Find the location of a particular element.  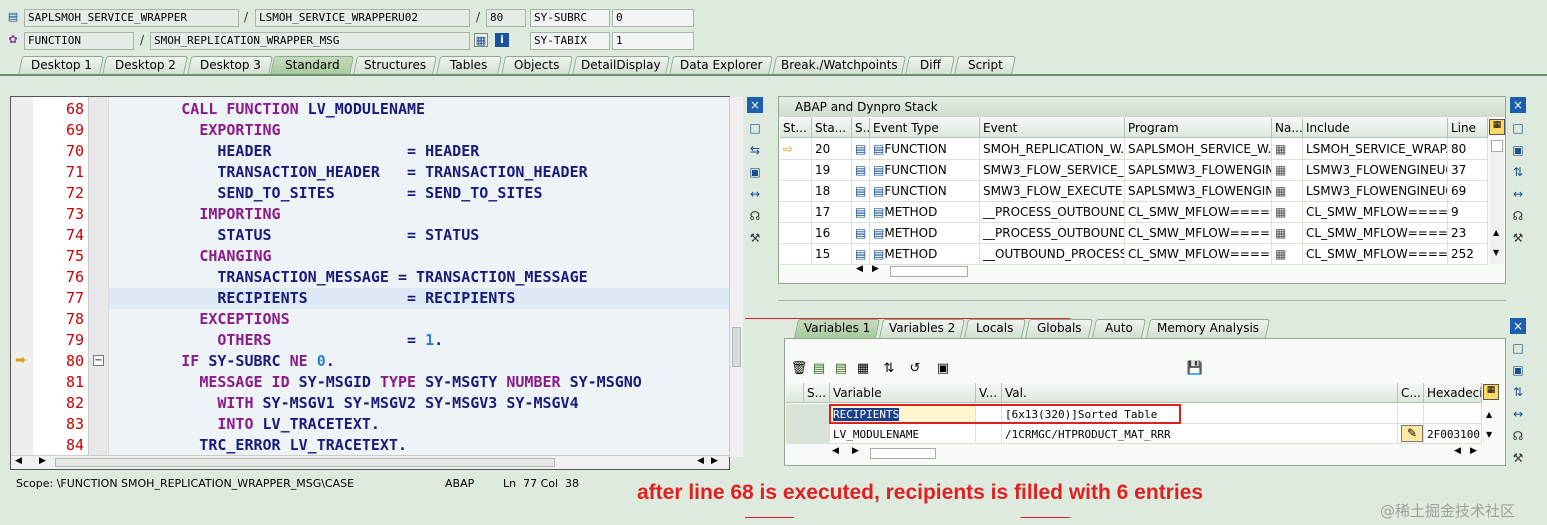

include-field: LSMOH_SERVICE_WRAPPERU02 is located at coordinates (362, 18).